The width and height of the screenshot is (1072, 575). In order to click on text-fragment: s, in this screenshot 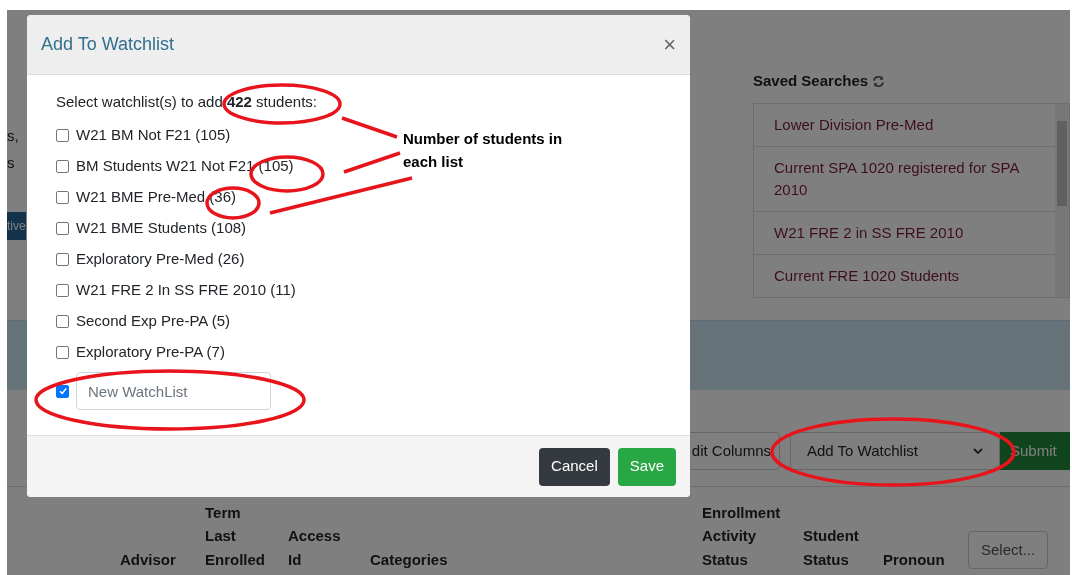, I will do `click(13, 136)`.